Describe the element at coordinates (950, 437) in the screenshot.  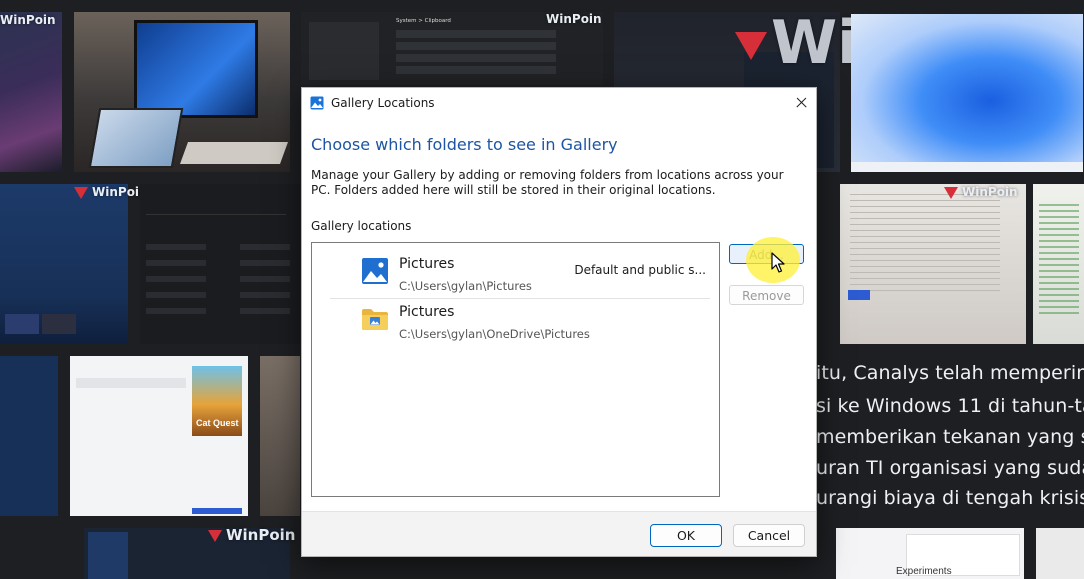
I see `article-text-line: memberikan tekanan yang sign` at that location.